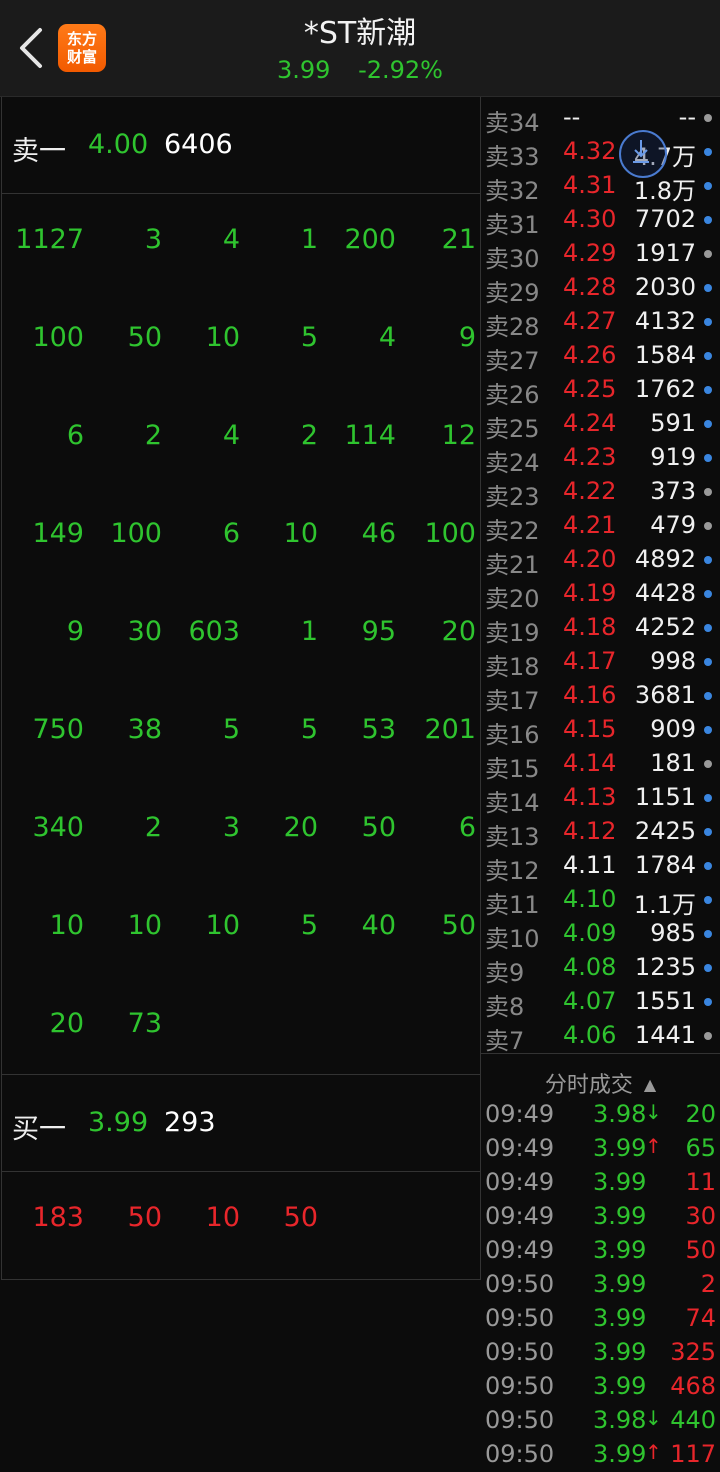 This screenshot has height=1472, width=720. What do you see at coordinates (58, 827) in the screenshot?
I see `sell-queue-cell: 340` at bounding box center [58, 827].